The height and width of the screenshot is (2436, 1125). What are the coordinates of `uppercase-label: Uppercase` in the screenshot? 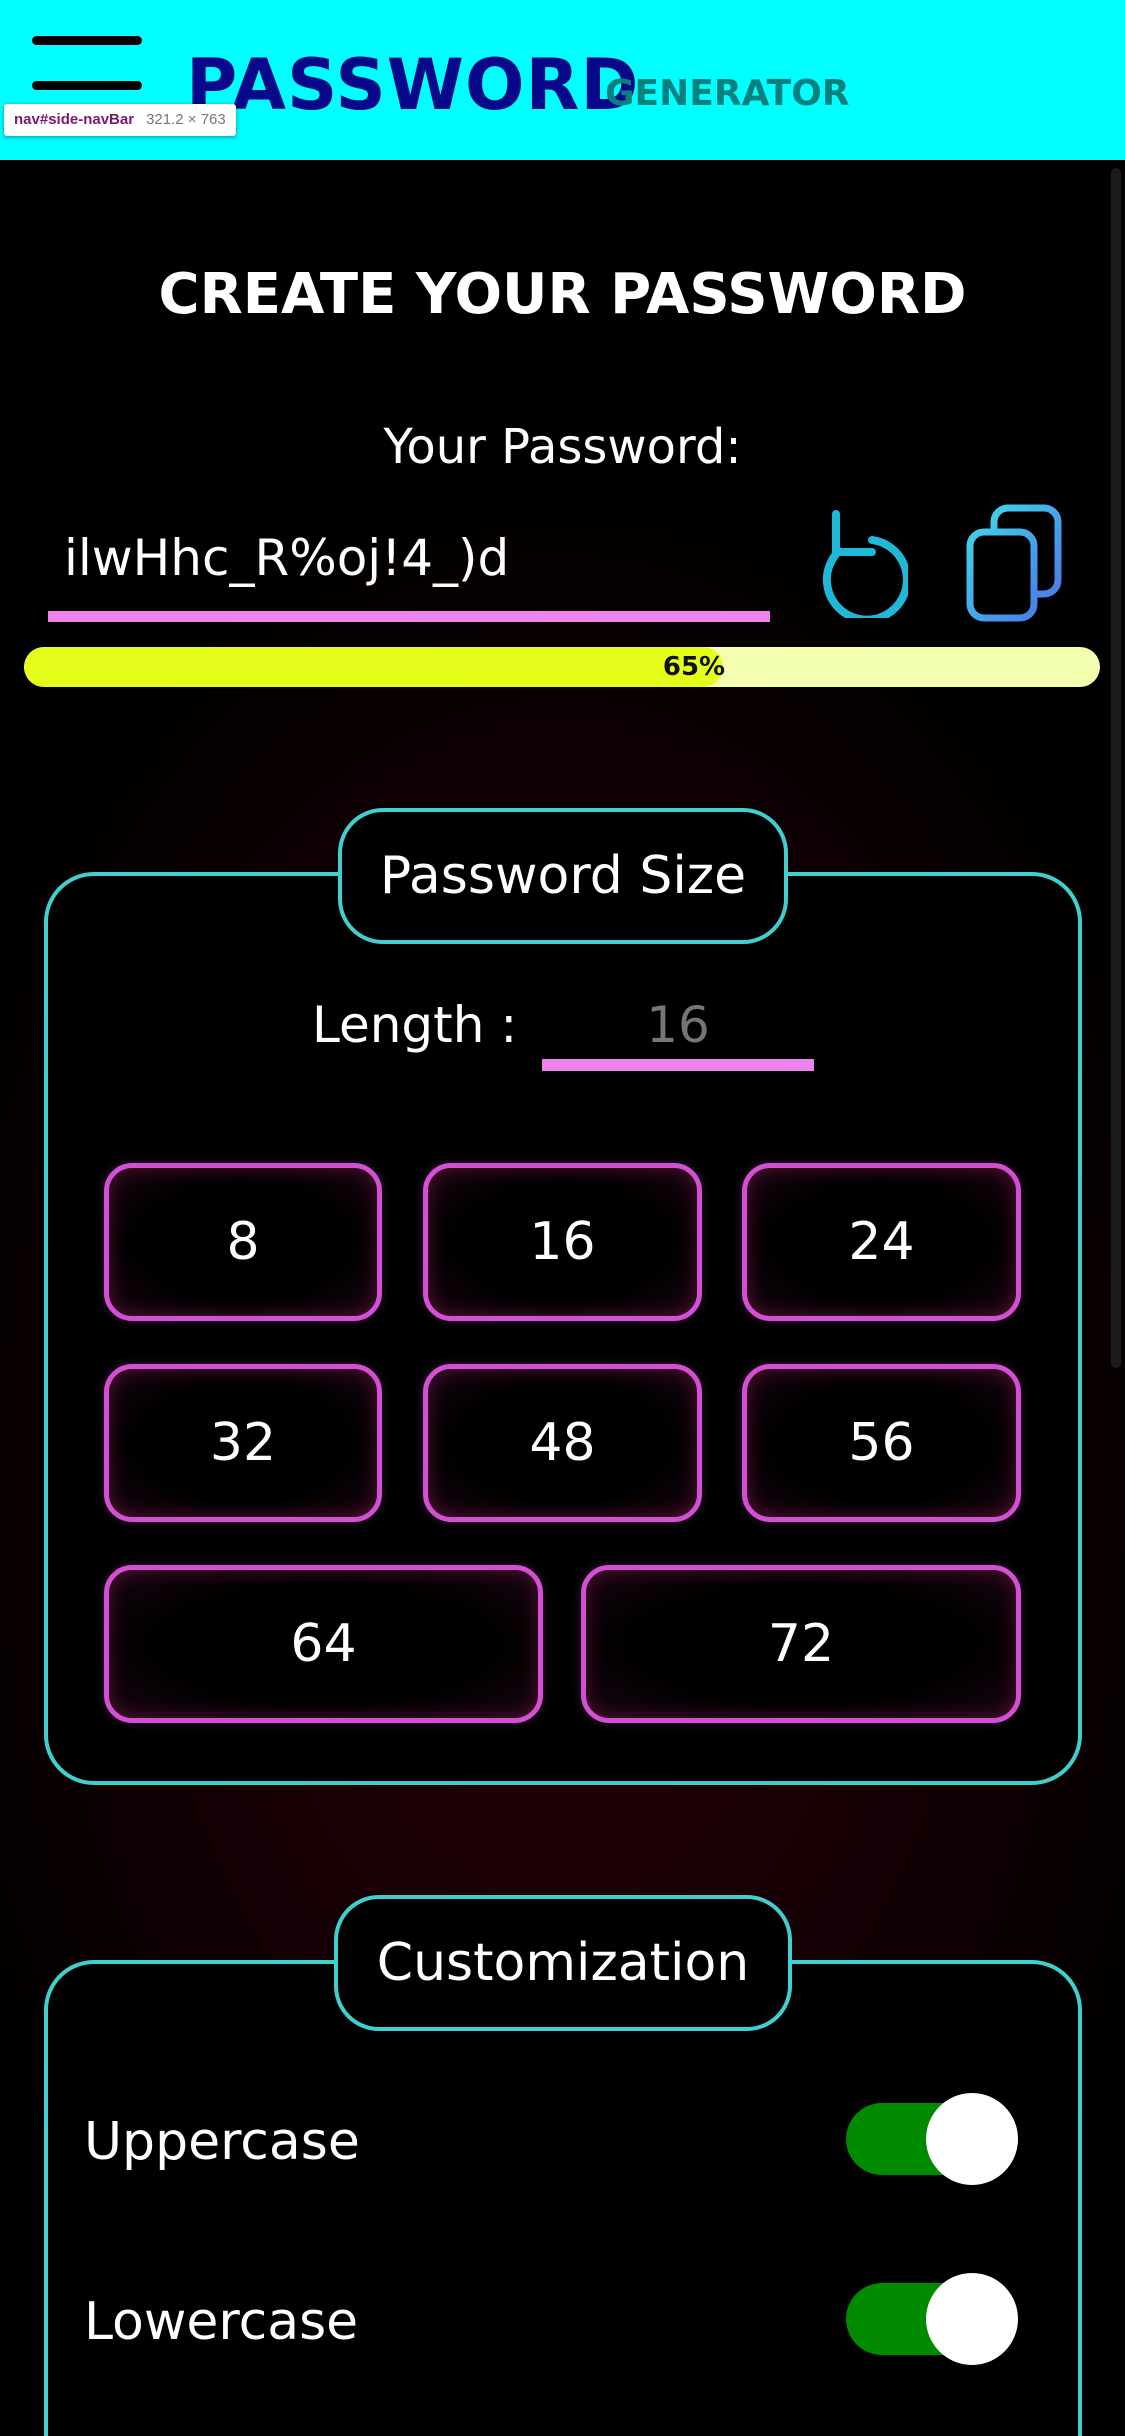 It's located at (222, 2142).